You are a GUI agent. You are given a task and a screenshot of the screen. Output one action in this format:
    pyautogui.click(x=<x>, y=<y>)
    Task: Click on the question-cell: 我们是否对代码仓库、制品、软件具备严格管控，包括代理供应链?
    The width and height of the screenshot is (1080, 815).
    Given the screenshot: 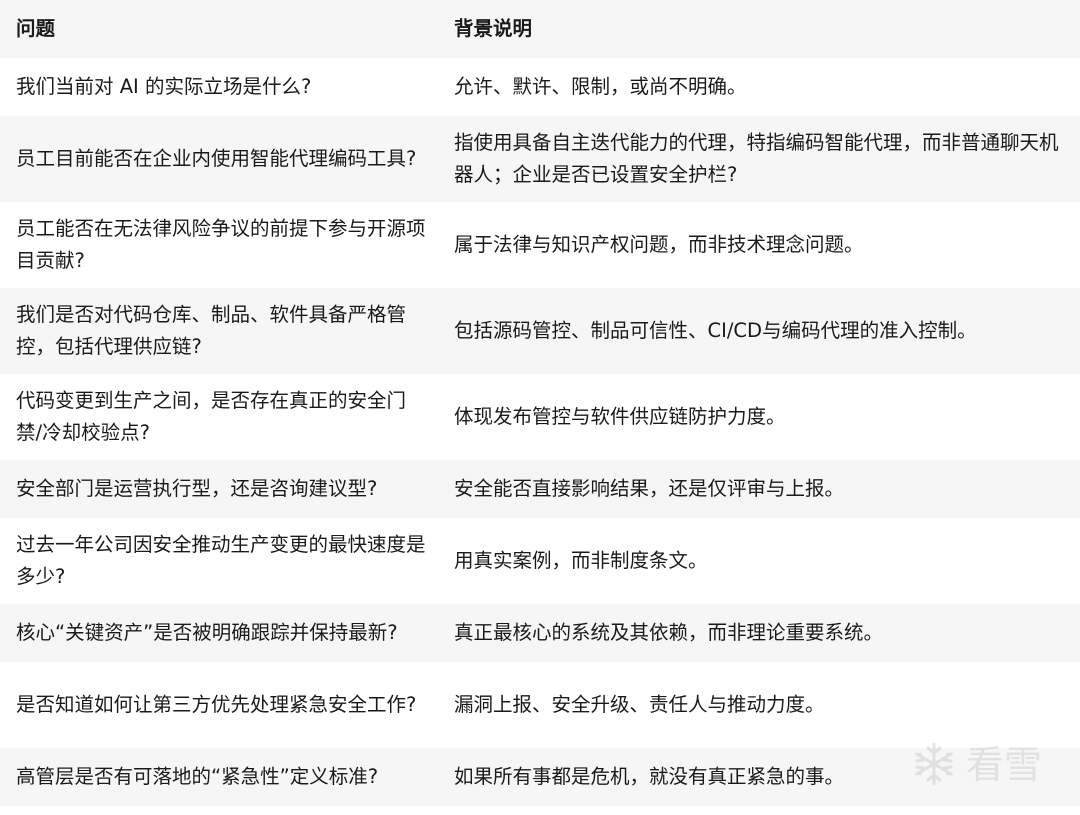 What is the action you would take?
    pyautogui.click(x=211, y=330)
    